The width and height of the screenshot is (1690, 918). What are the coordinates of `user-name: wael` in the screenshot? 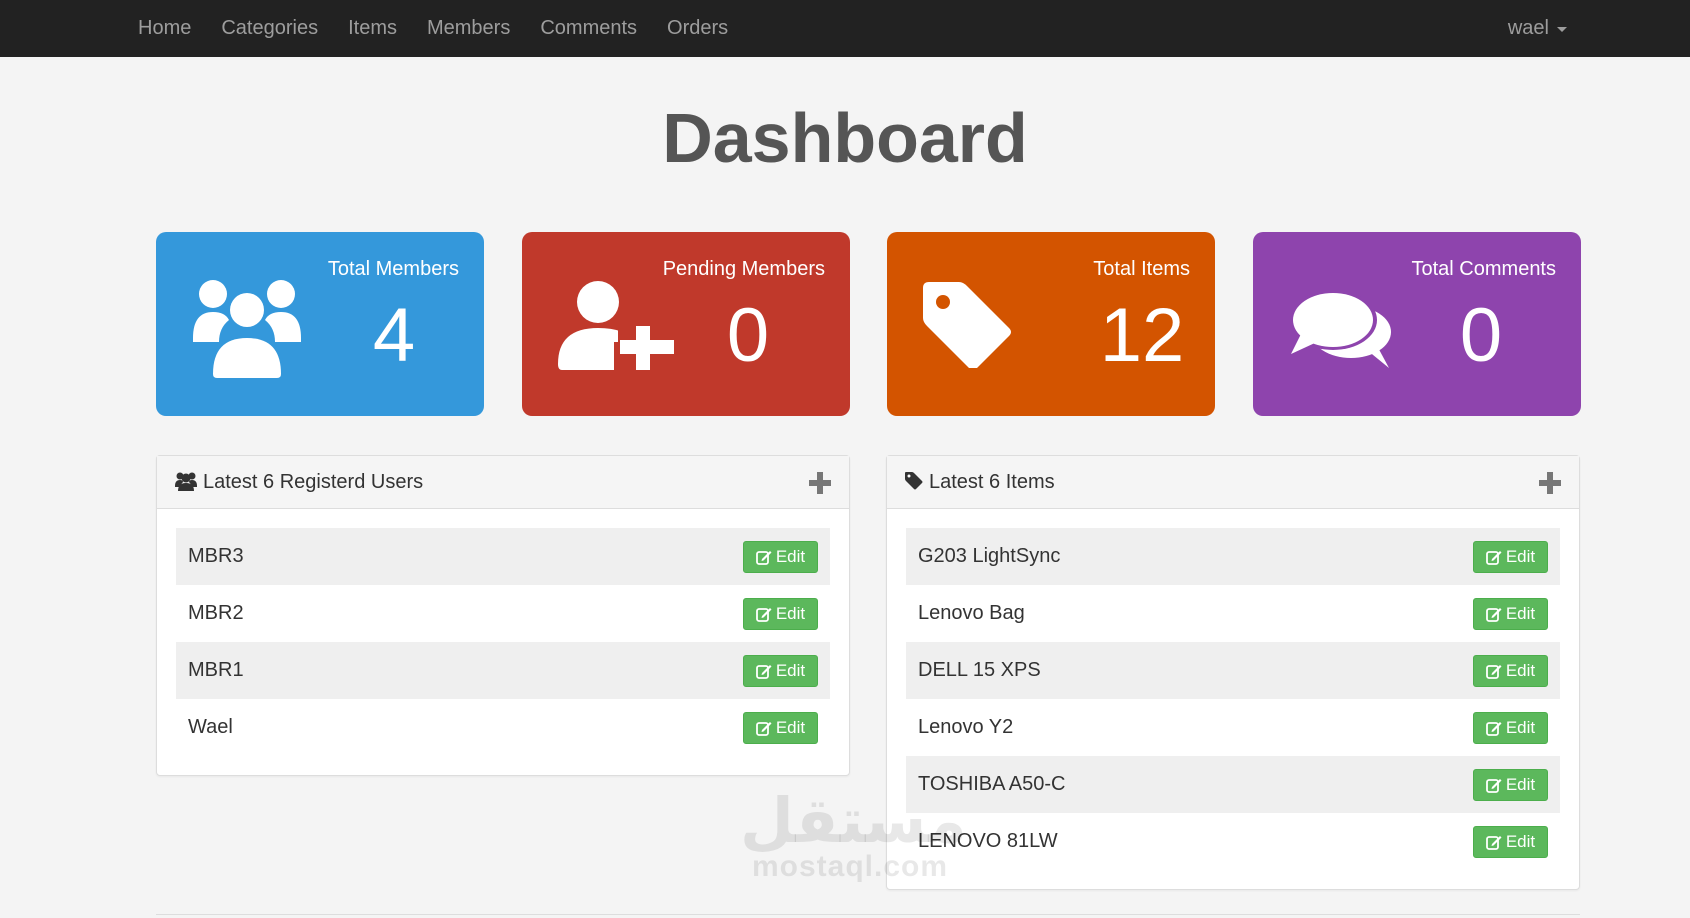 It's located at (1528, 28).